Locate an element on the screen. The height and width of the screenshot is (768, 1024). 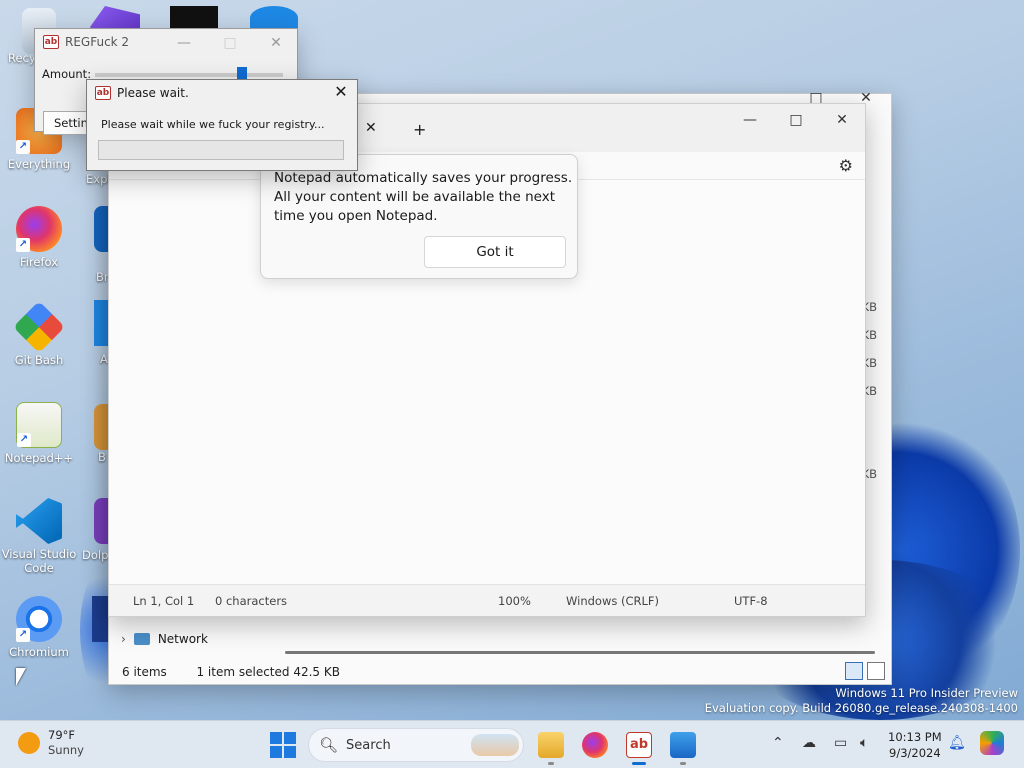
partial-icon is located at coordinates (100, 619).